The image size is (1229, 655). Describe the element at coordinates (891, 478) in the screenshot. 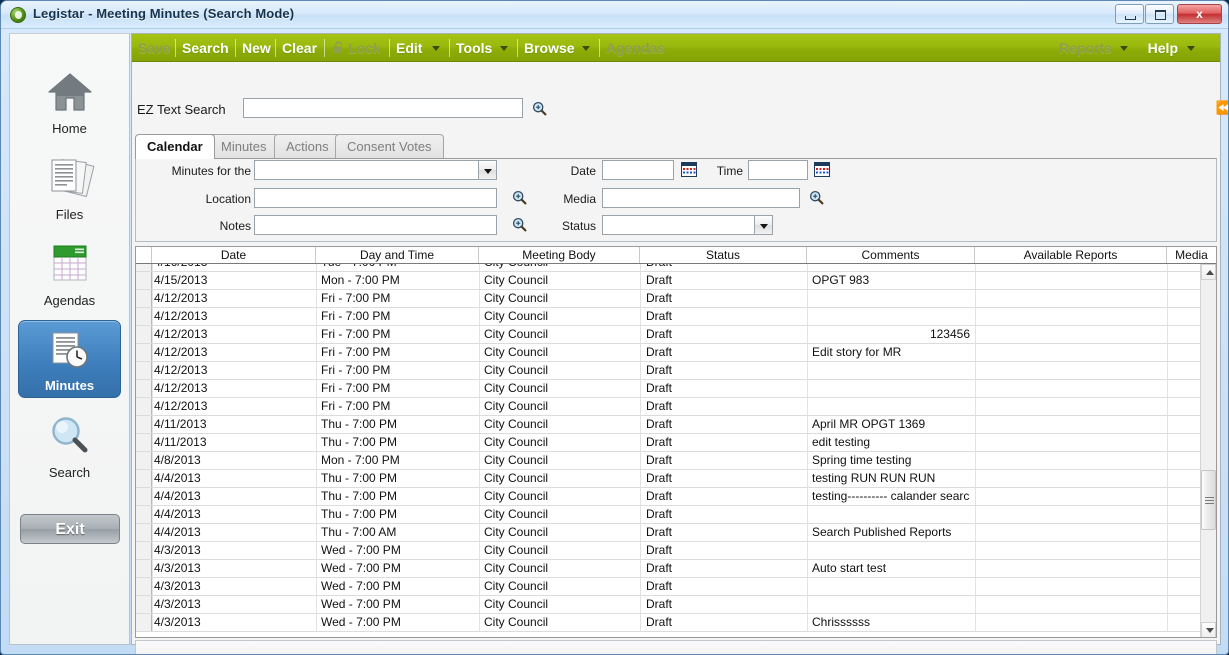

I see `cell-comments: testing RUN RUN RUN` at that location.